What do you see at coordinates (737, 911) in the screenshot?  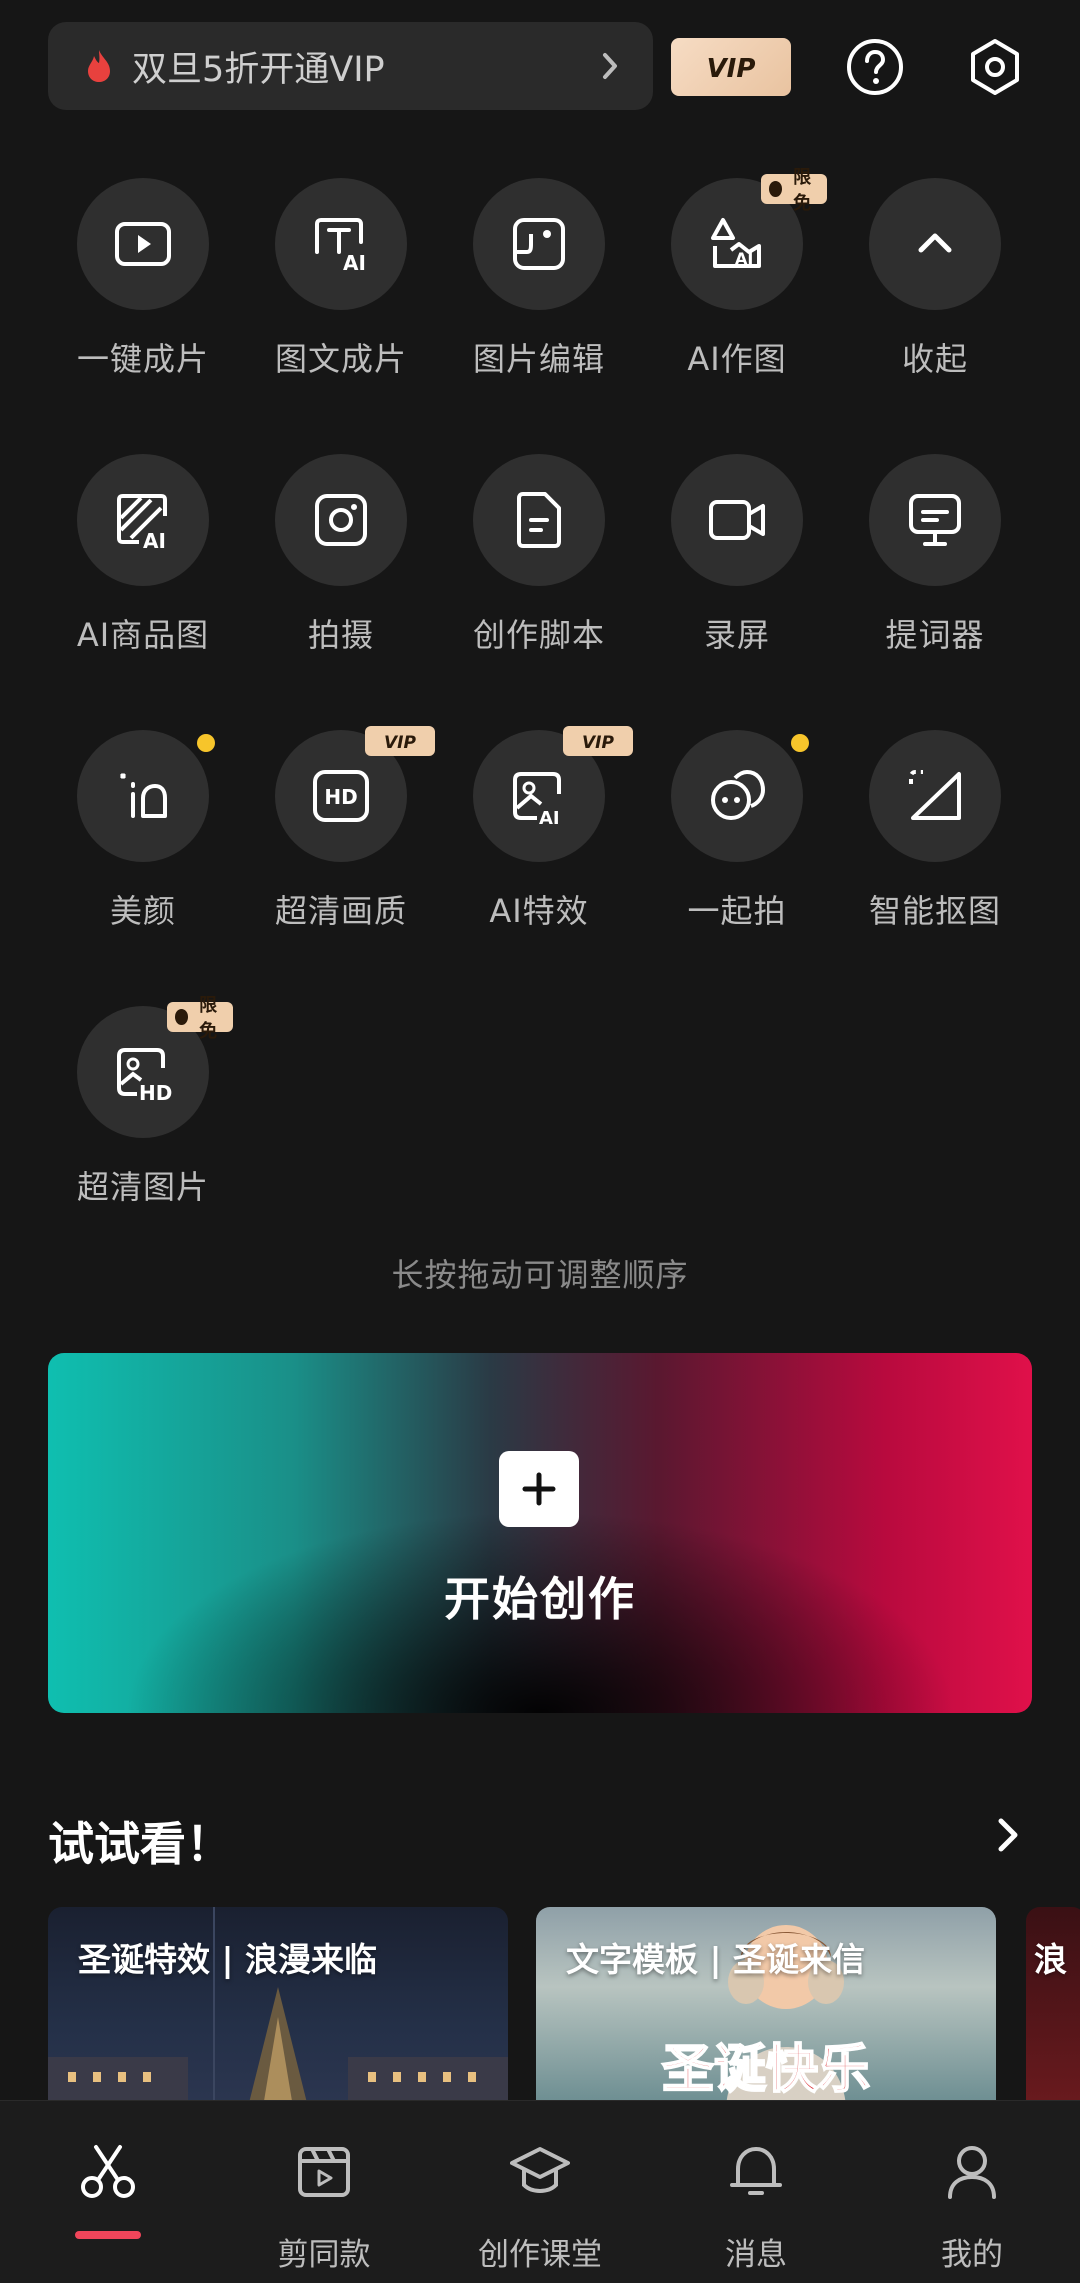 I see `tool-label: 一起拍` at bounding box center [737, 911].